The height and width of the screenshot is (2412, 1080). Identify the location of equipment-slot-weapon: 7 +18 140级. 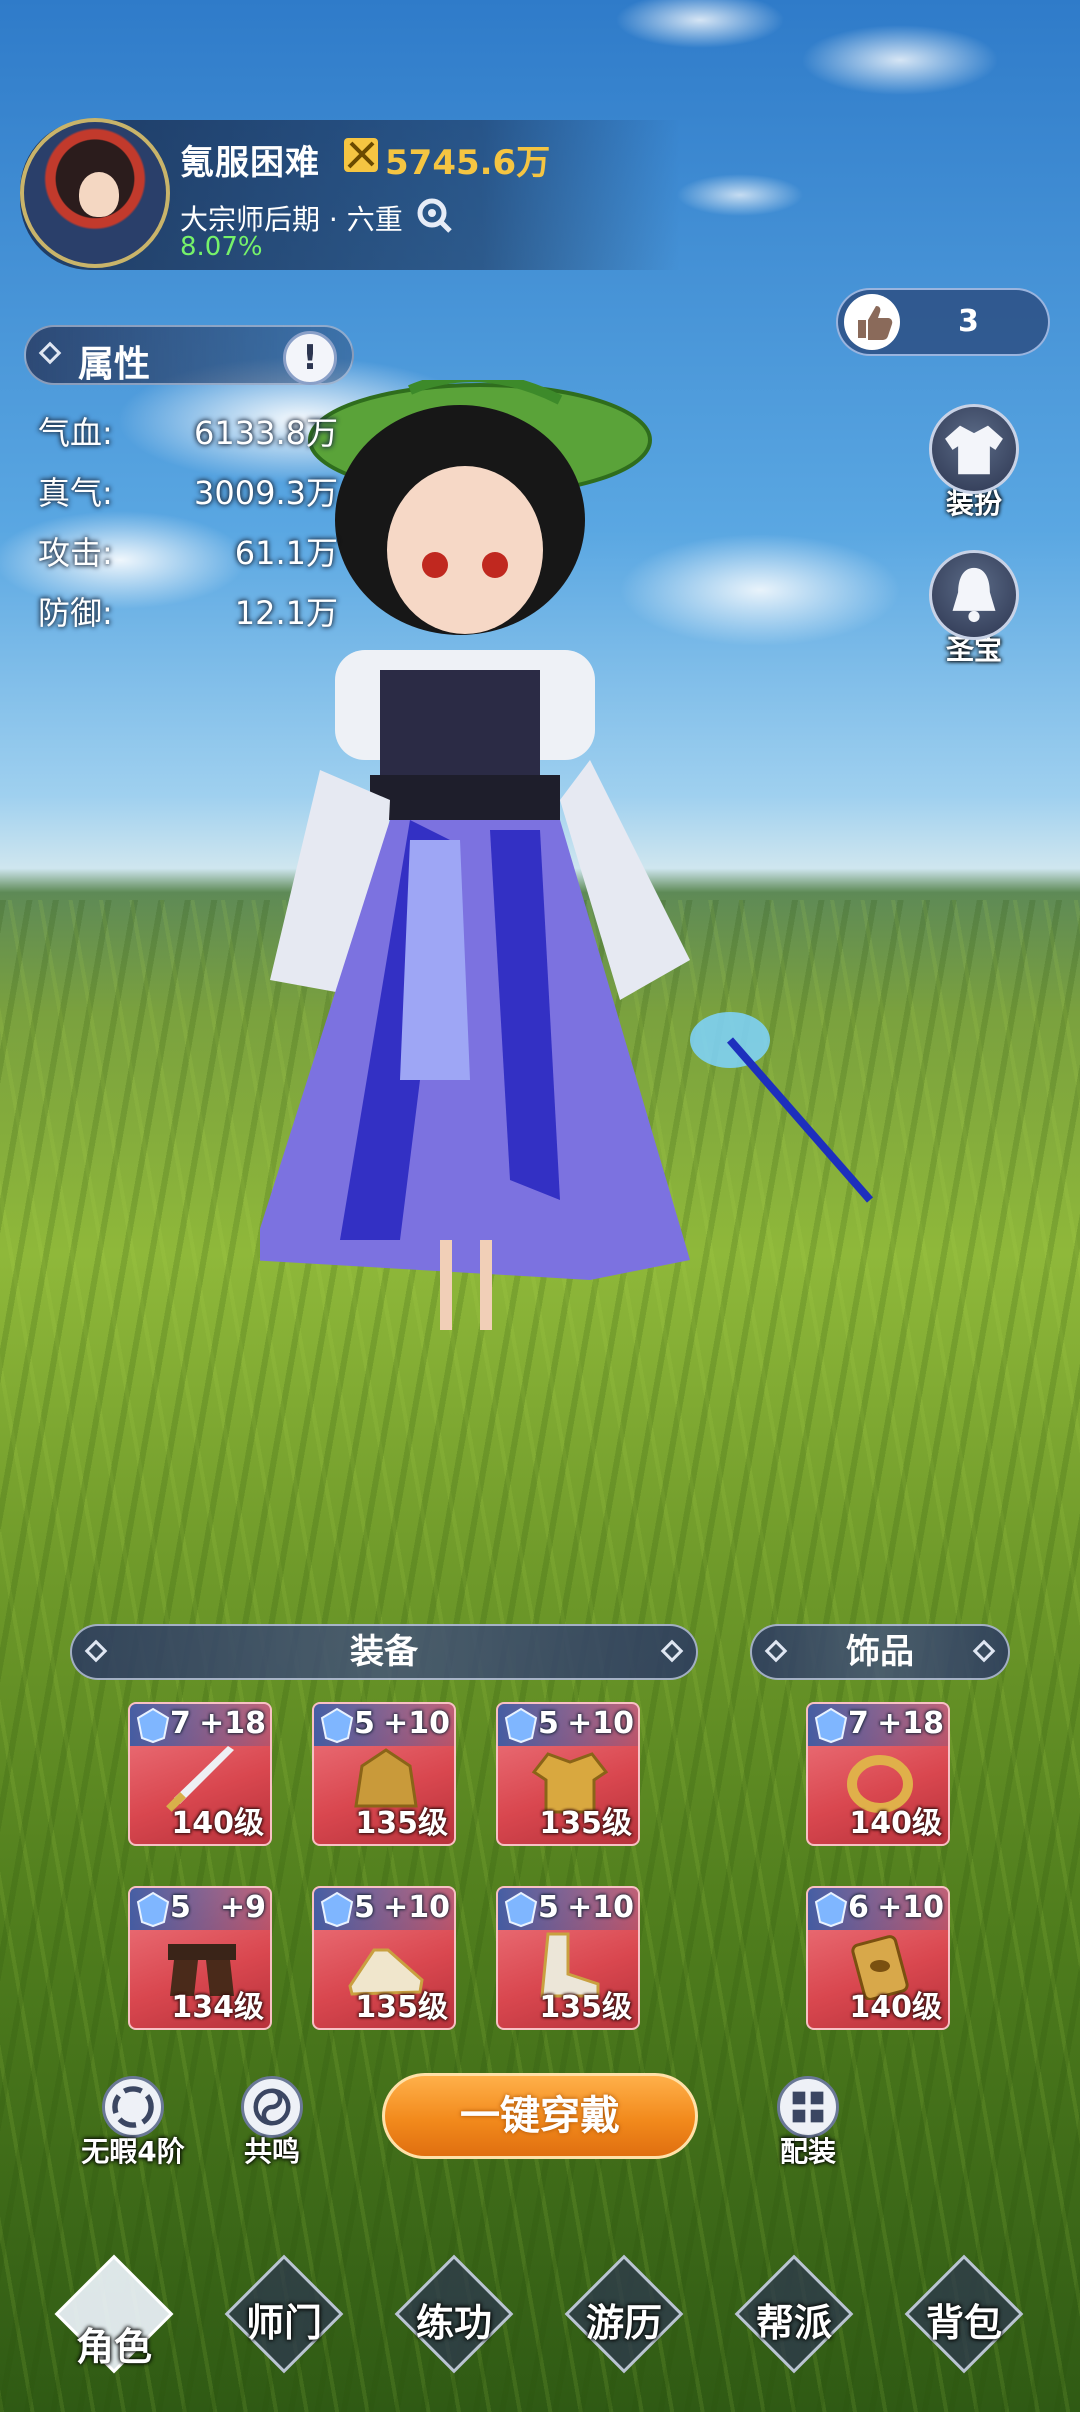
(200, 1774).